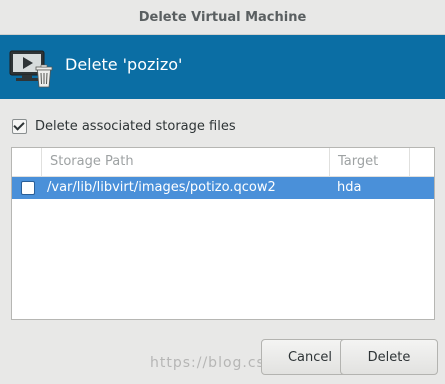 This screenshot has height=384, width=445. I want to click on table-row: /var/lib/libvirt/images/potizo.qcow2 hda, so click(223, 188).